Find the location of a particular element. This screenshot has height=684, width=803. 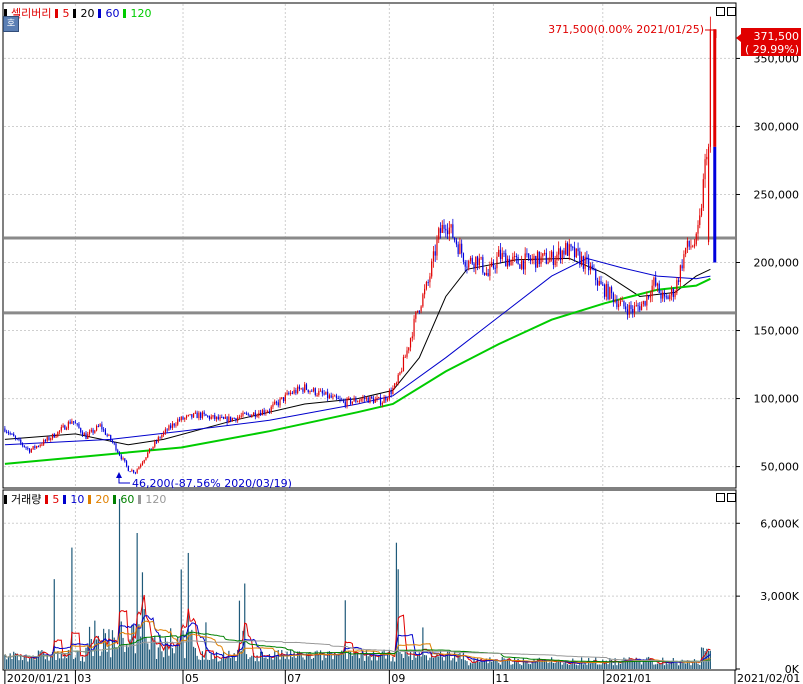

x-tick-label: 09 is located at coordinates (398, 678).